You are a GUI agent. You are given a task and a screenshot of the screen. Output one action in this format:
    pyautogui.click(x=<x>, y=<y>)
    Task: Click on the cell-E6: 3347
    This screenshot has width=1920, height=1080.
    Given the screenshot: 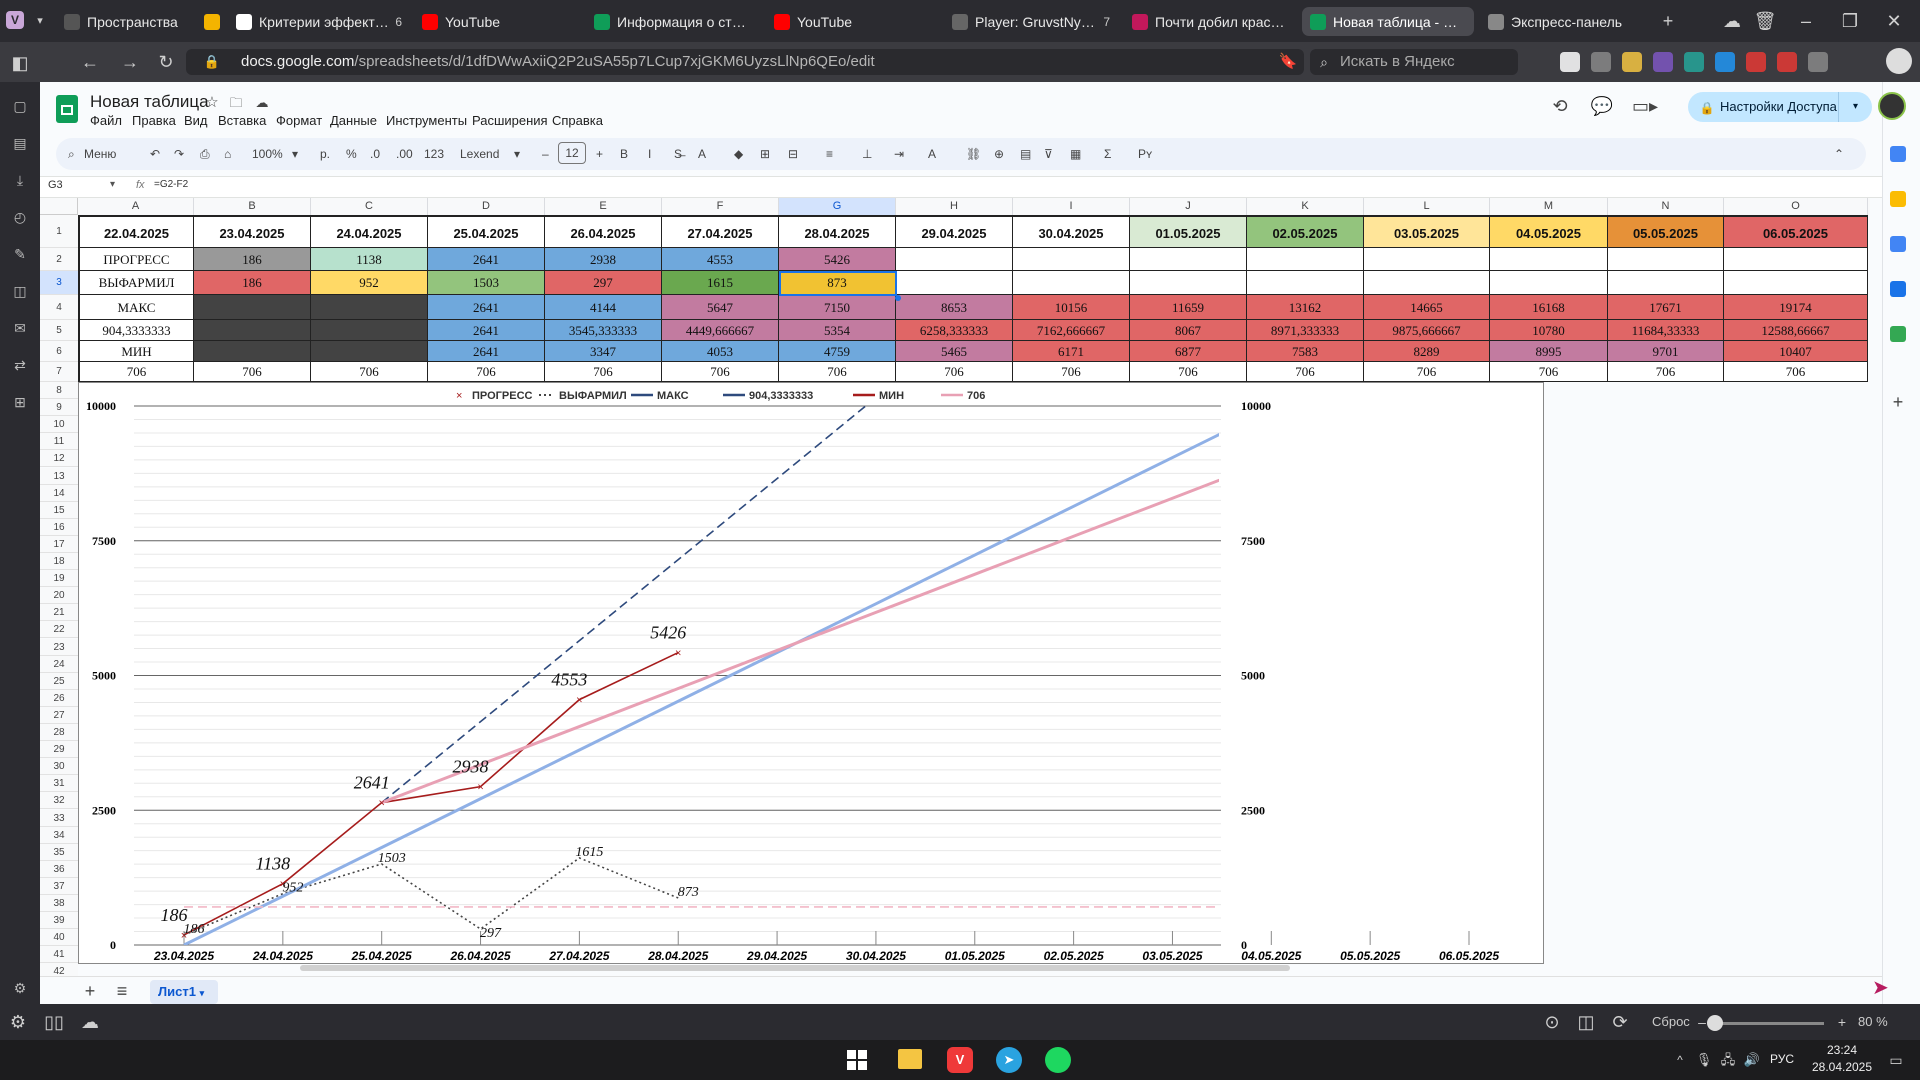 What is the action you would take?
    pyautogui.click(x=603, y=351)
    